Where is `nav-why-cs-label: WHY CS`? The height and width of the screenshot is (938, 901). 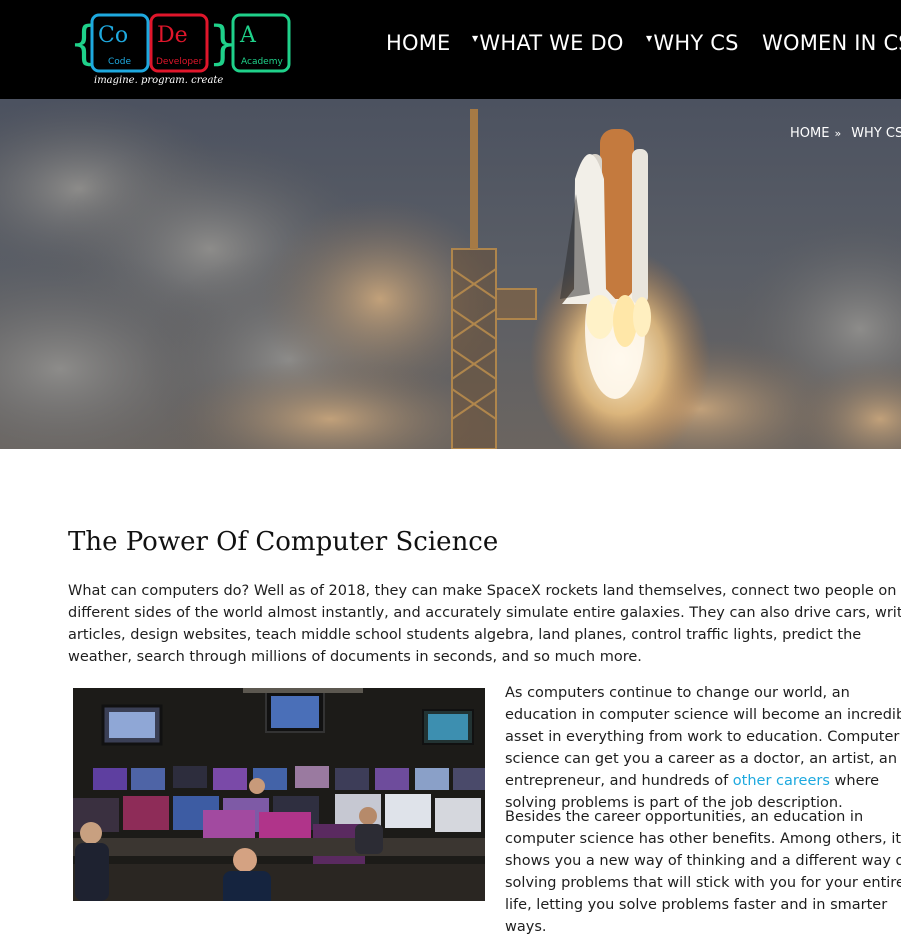
nav-why-cs-label: WHY CS is located at coordinates (696, 43).